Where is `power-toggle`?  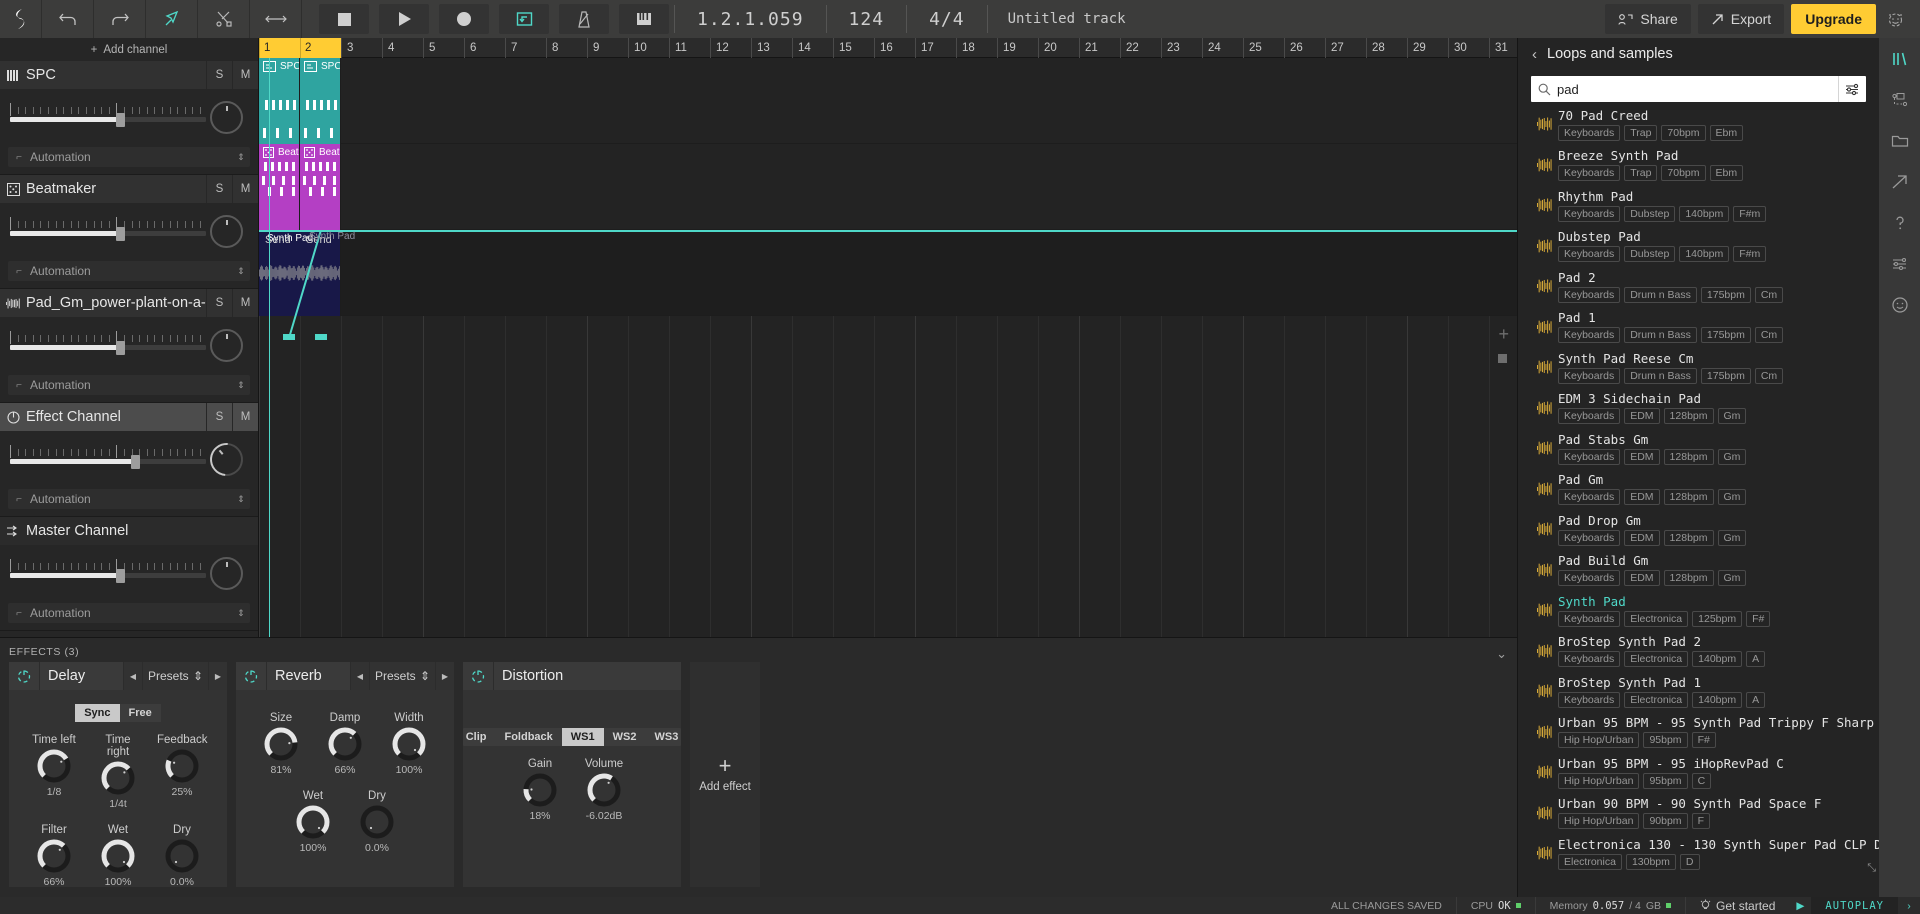
power-toggle is located at coordinates (24, 676).